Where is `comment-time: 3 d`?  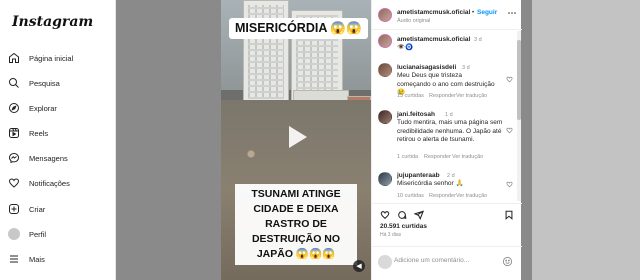
comment-time: 3 d is located at coordinates (466, 68).